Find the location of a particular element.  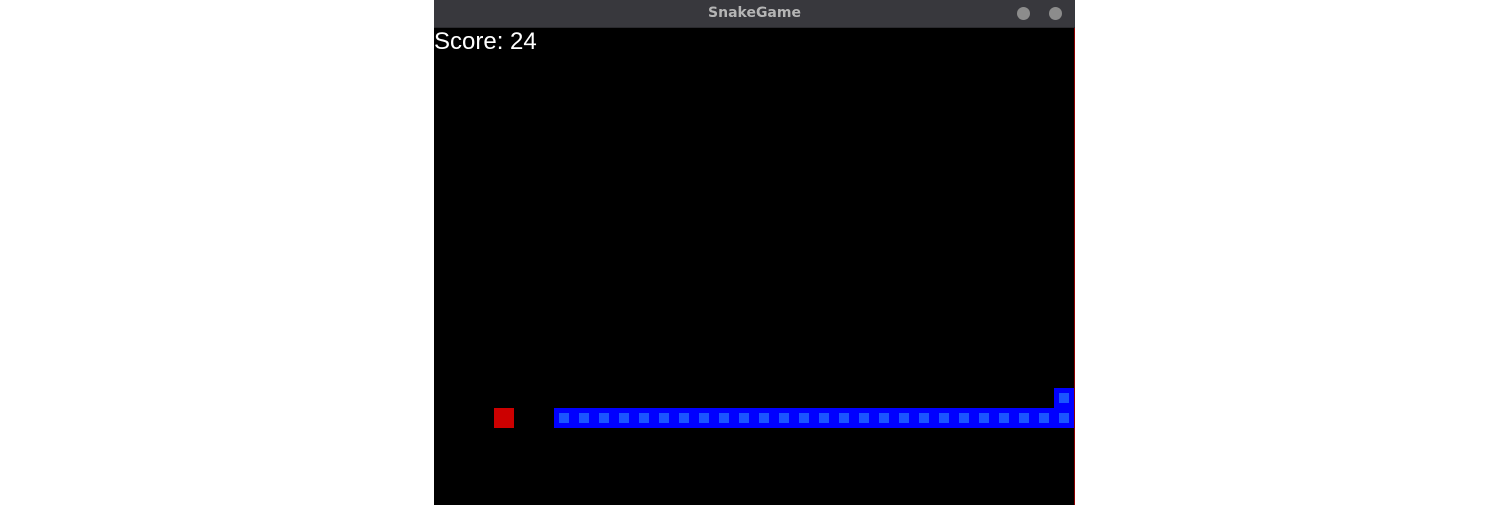

title-bar: SnakeGame is located at coordinates (754, 14).